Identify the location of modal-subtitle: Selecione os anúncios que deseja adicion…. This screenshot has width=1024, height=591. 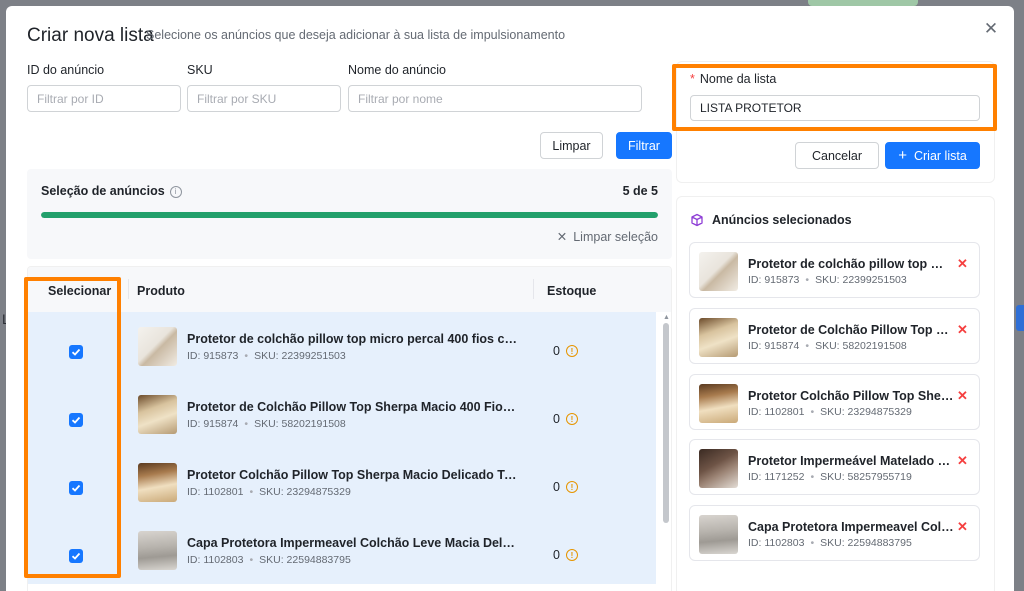
(356, 35).